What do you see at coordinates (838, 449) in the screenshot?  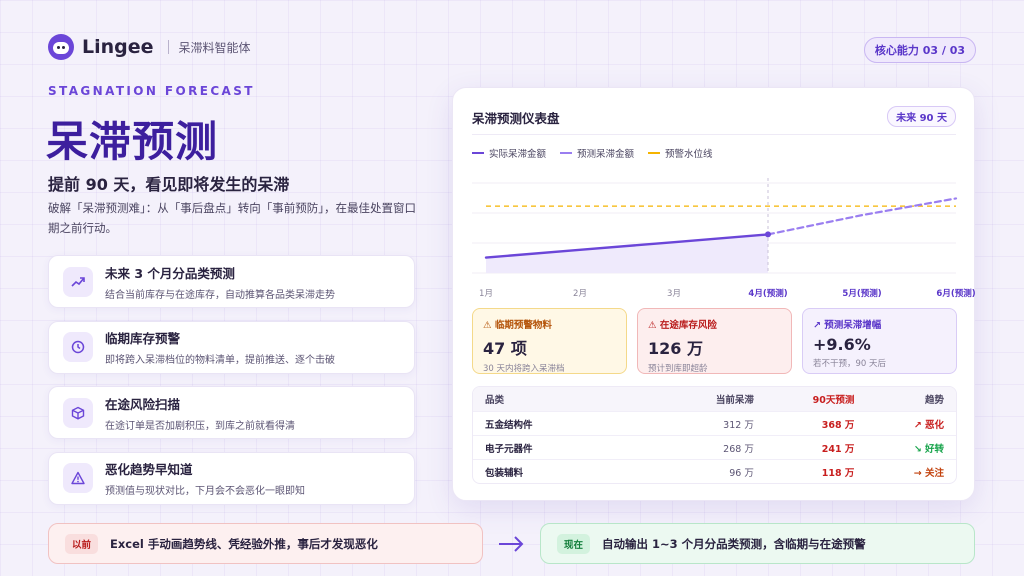 I see `cell-forecast: 241 万` at bounding box center [838, 449].